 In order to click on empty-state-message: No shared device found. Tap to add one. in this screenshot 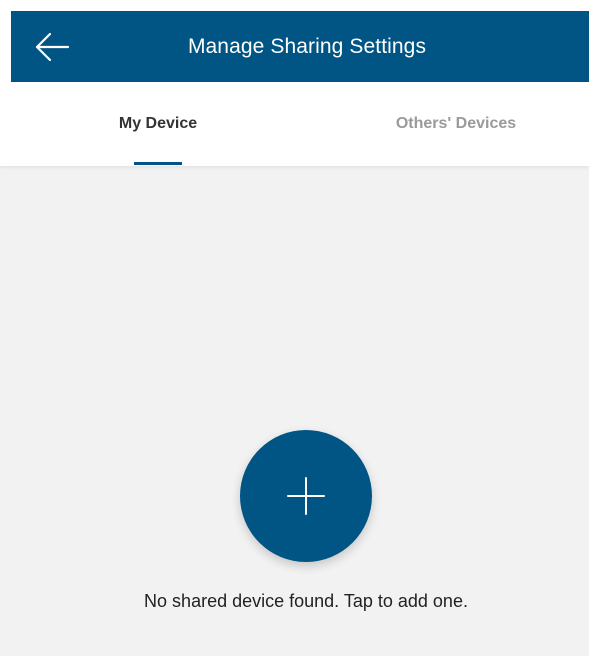, I will do `click(306, 601)`.